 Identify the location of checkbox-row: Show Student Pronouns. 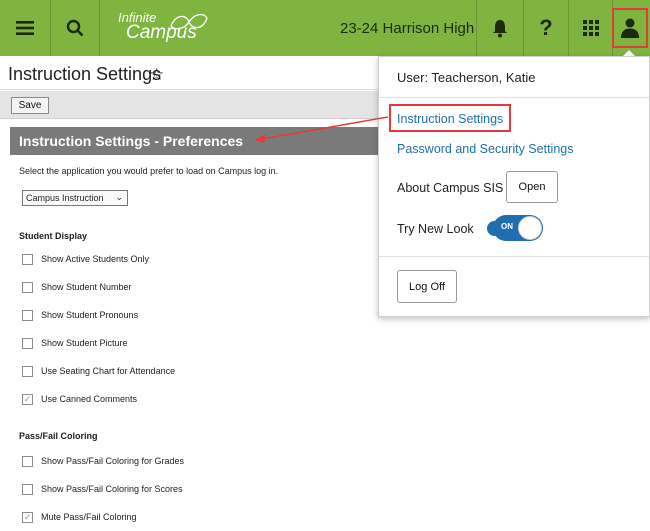
(80, 315).